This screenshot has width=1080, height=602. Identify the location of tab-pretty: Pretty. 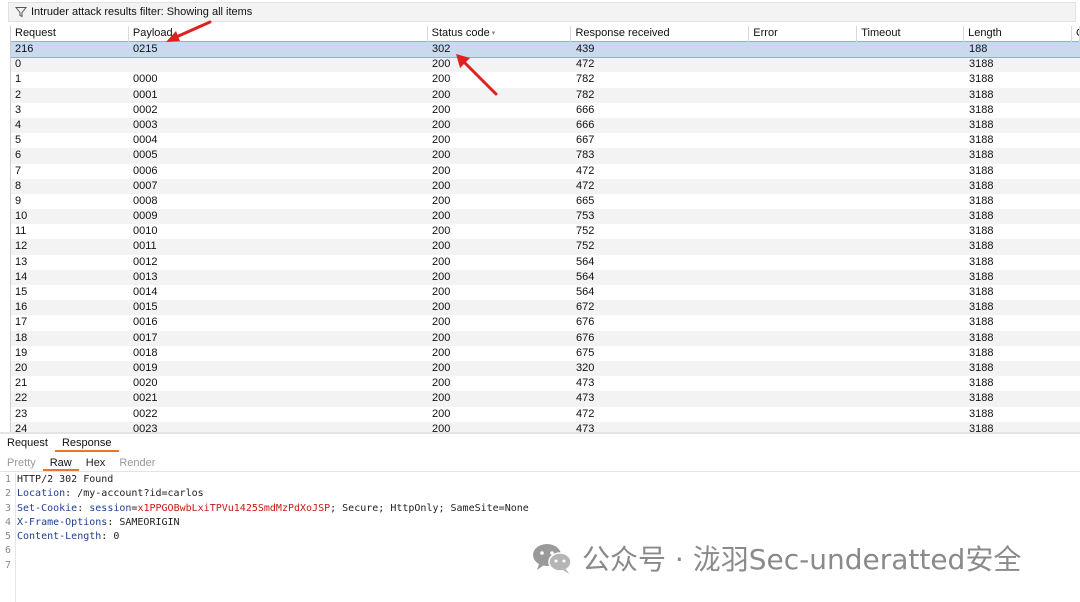
(21, 463).